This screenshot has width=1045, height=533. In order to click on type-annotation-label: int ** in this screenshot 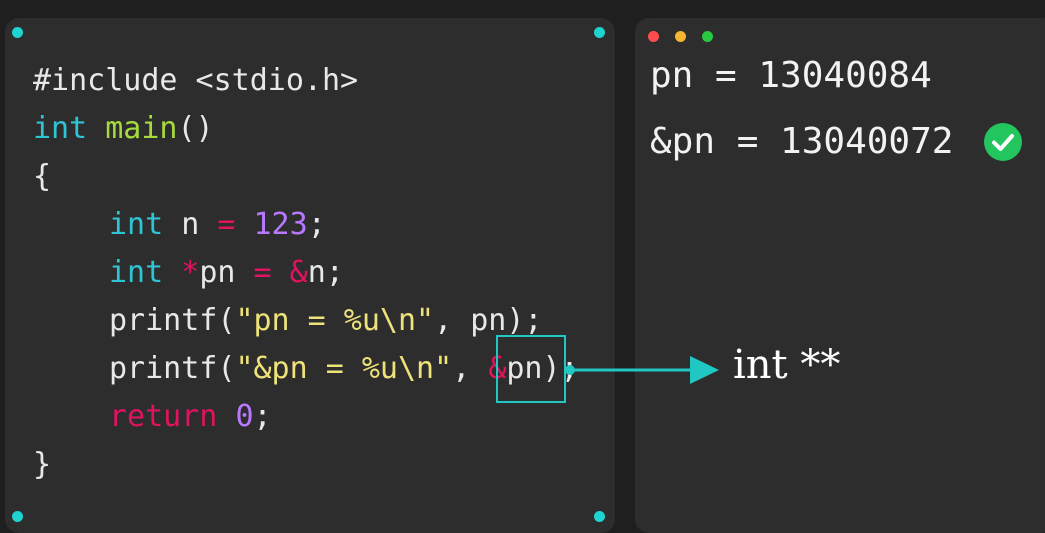, I will do `click(787, 365)`.